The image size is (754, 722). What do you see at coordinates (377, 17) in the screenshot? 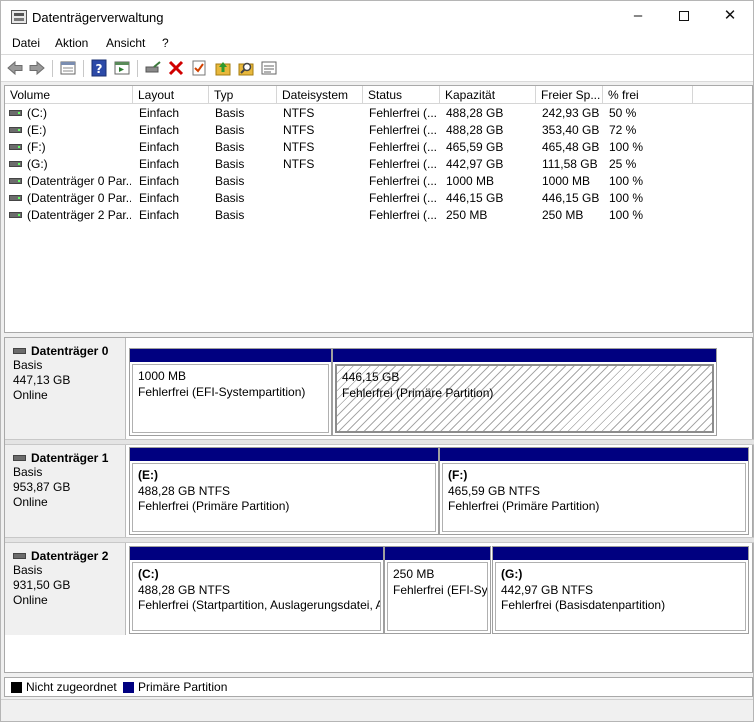
I see `title-bar: Datenträgerverwaltung – ✕` at bounding box center [377, 17].